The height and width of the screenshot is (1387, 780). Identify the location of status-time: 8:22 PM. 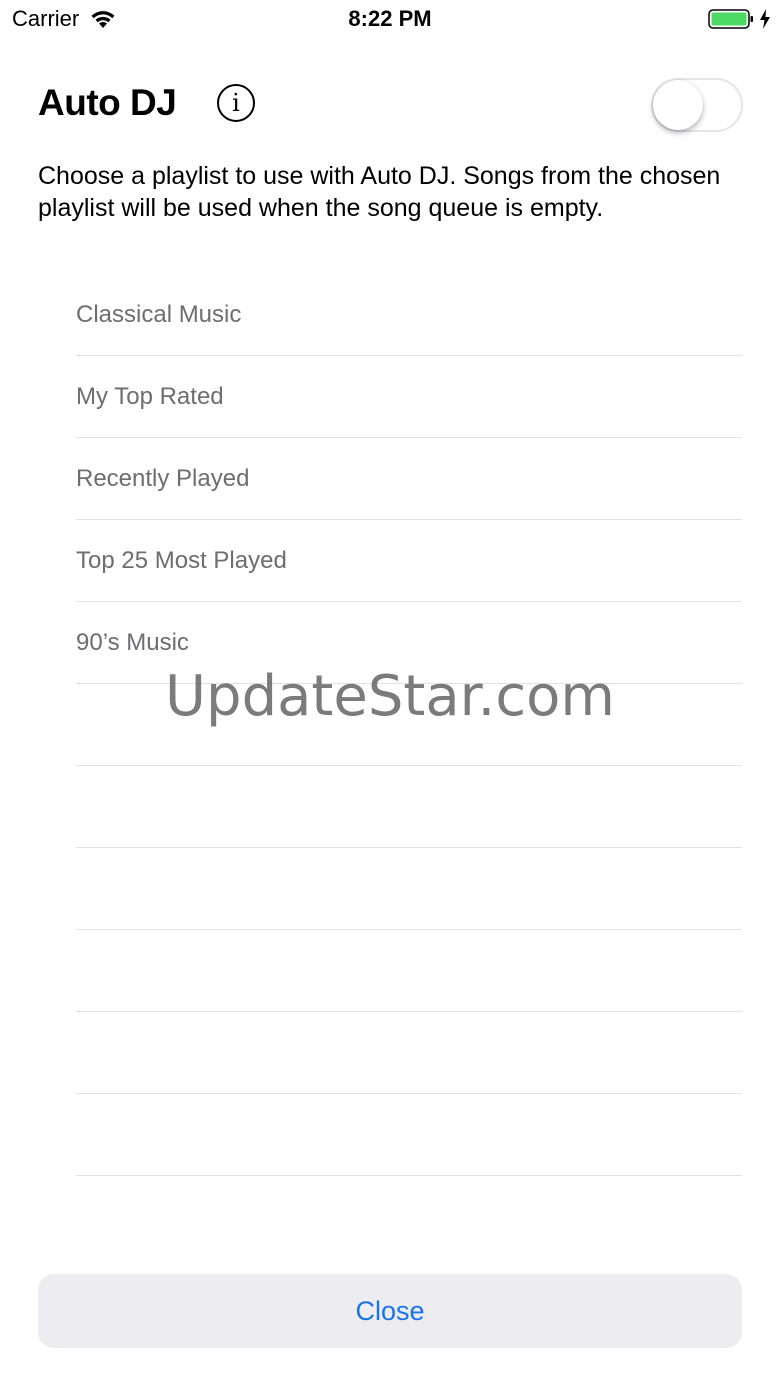
(390, 18).